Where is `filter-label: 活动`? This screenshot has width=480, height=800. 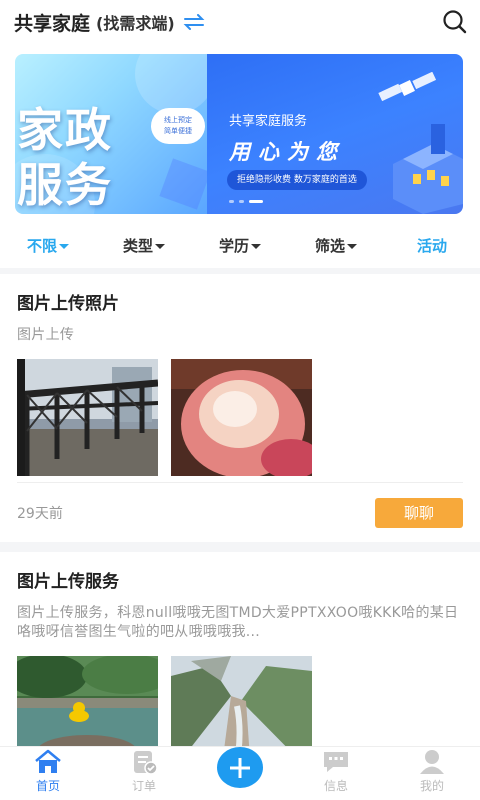
filter-label: 活动 is located at coordinates (431, 245).